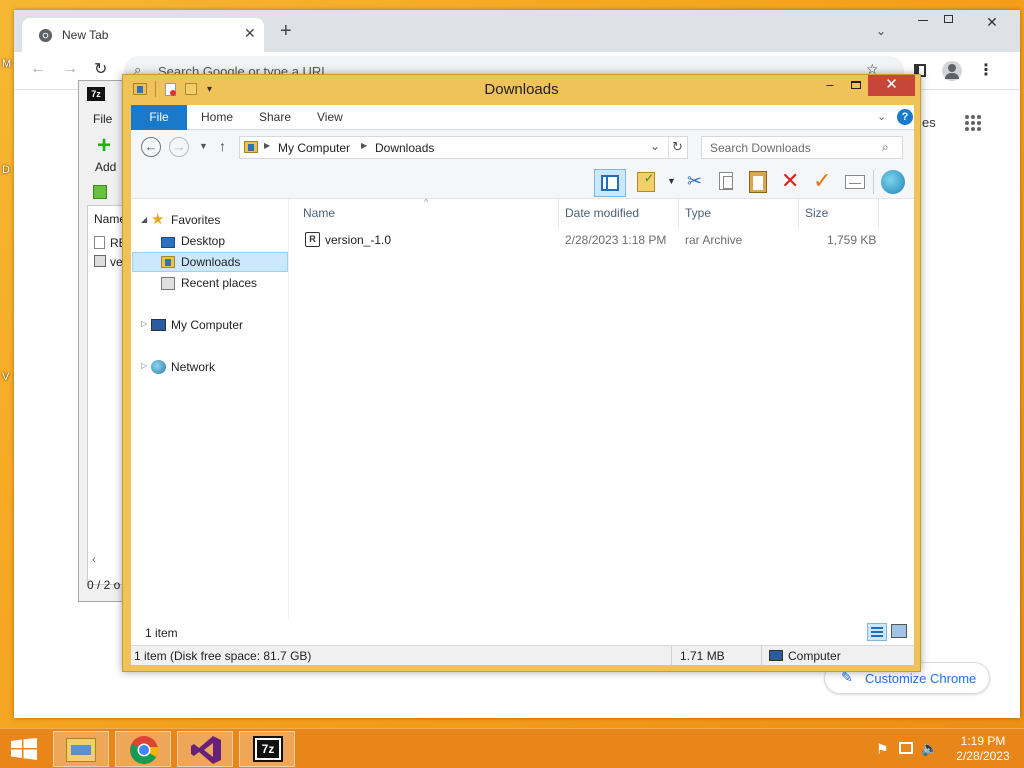 The height and width of the screenshot is (768, 1024). What do you see at coordinates (102, 119) in the screenshot?
I see `sevenzip-menu-file: File` at bounding box center [102, 119].